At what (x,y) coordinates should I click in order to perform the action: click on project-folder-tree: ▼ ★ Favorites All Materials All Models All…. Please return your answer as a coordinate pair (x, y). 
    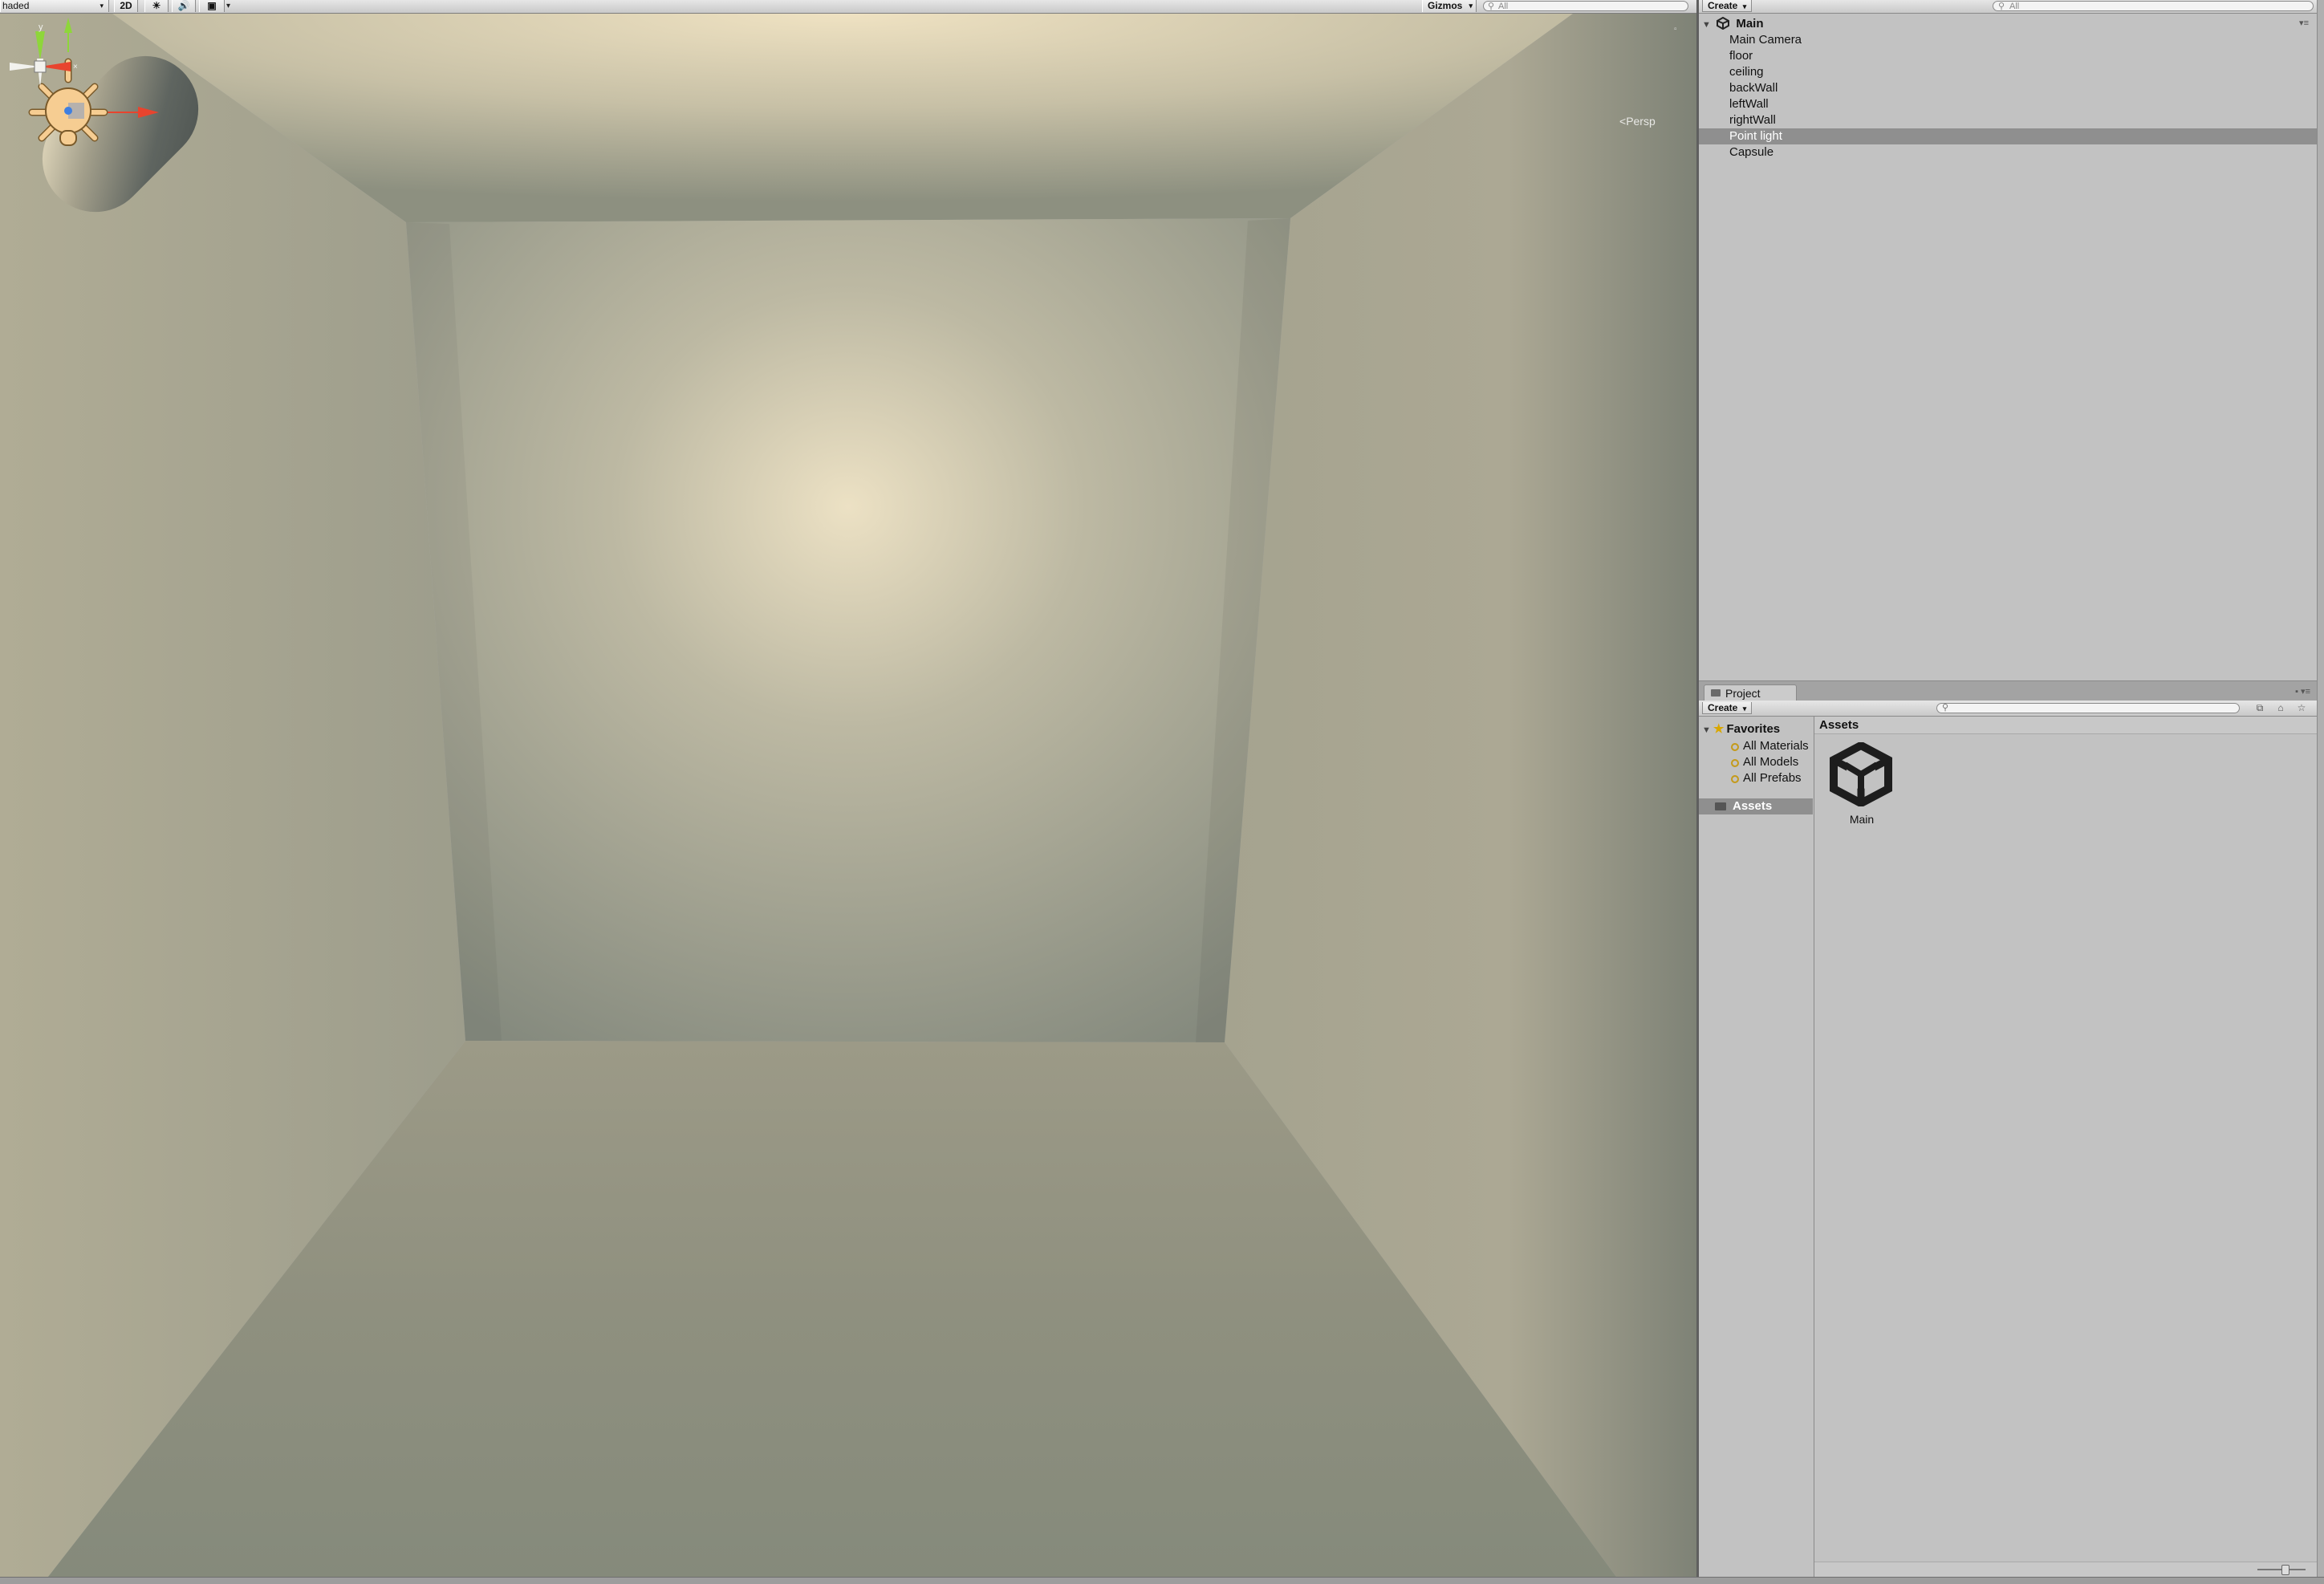
    Looking at the image, I should click on (1756, 1147).